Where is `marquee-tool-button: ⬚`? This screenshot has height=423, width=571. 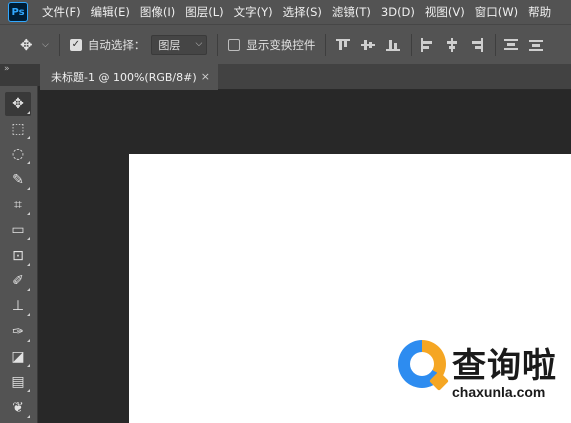 marquee-tool-button: ⬚ is located at coordinates (18, 129).